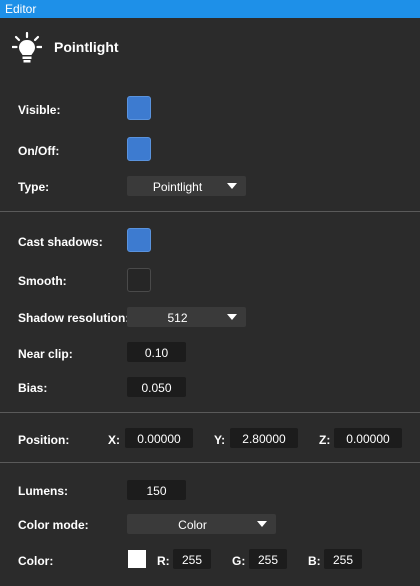  What do you see at coordinates (159, 438) in the screenshot?
I see `position-x-input: 0.00000` at bounding box center [159, 438].